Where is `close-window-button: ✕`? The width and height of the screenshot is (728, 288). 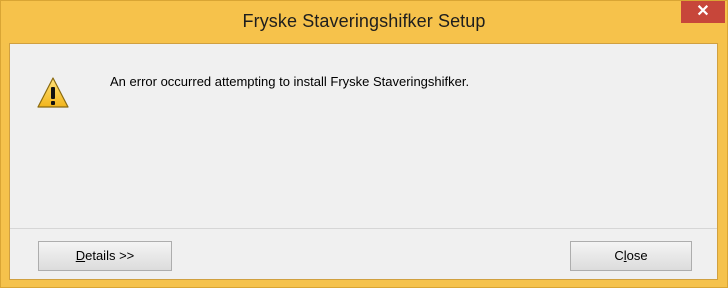 close-window-button: ✕ is located at coordinates (703, 12).